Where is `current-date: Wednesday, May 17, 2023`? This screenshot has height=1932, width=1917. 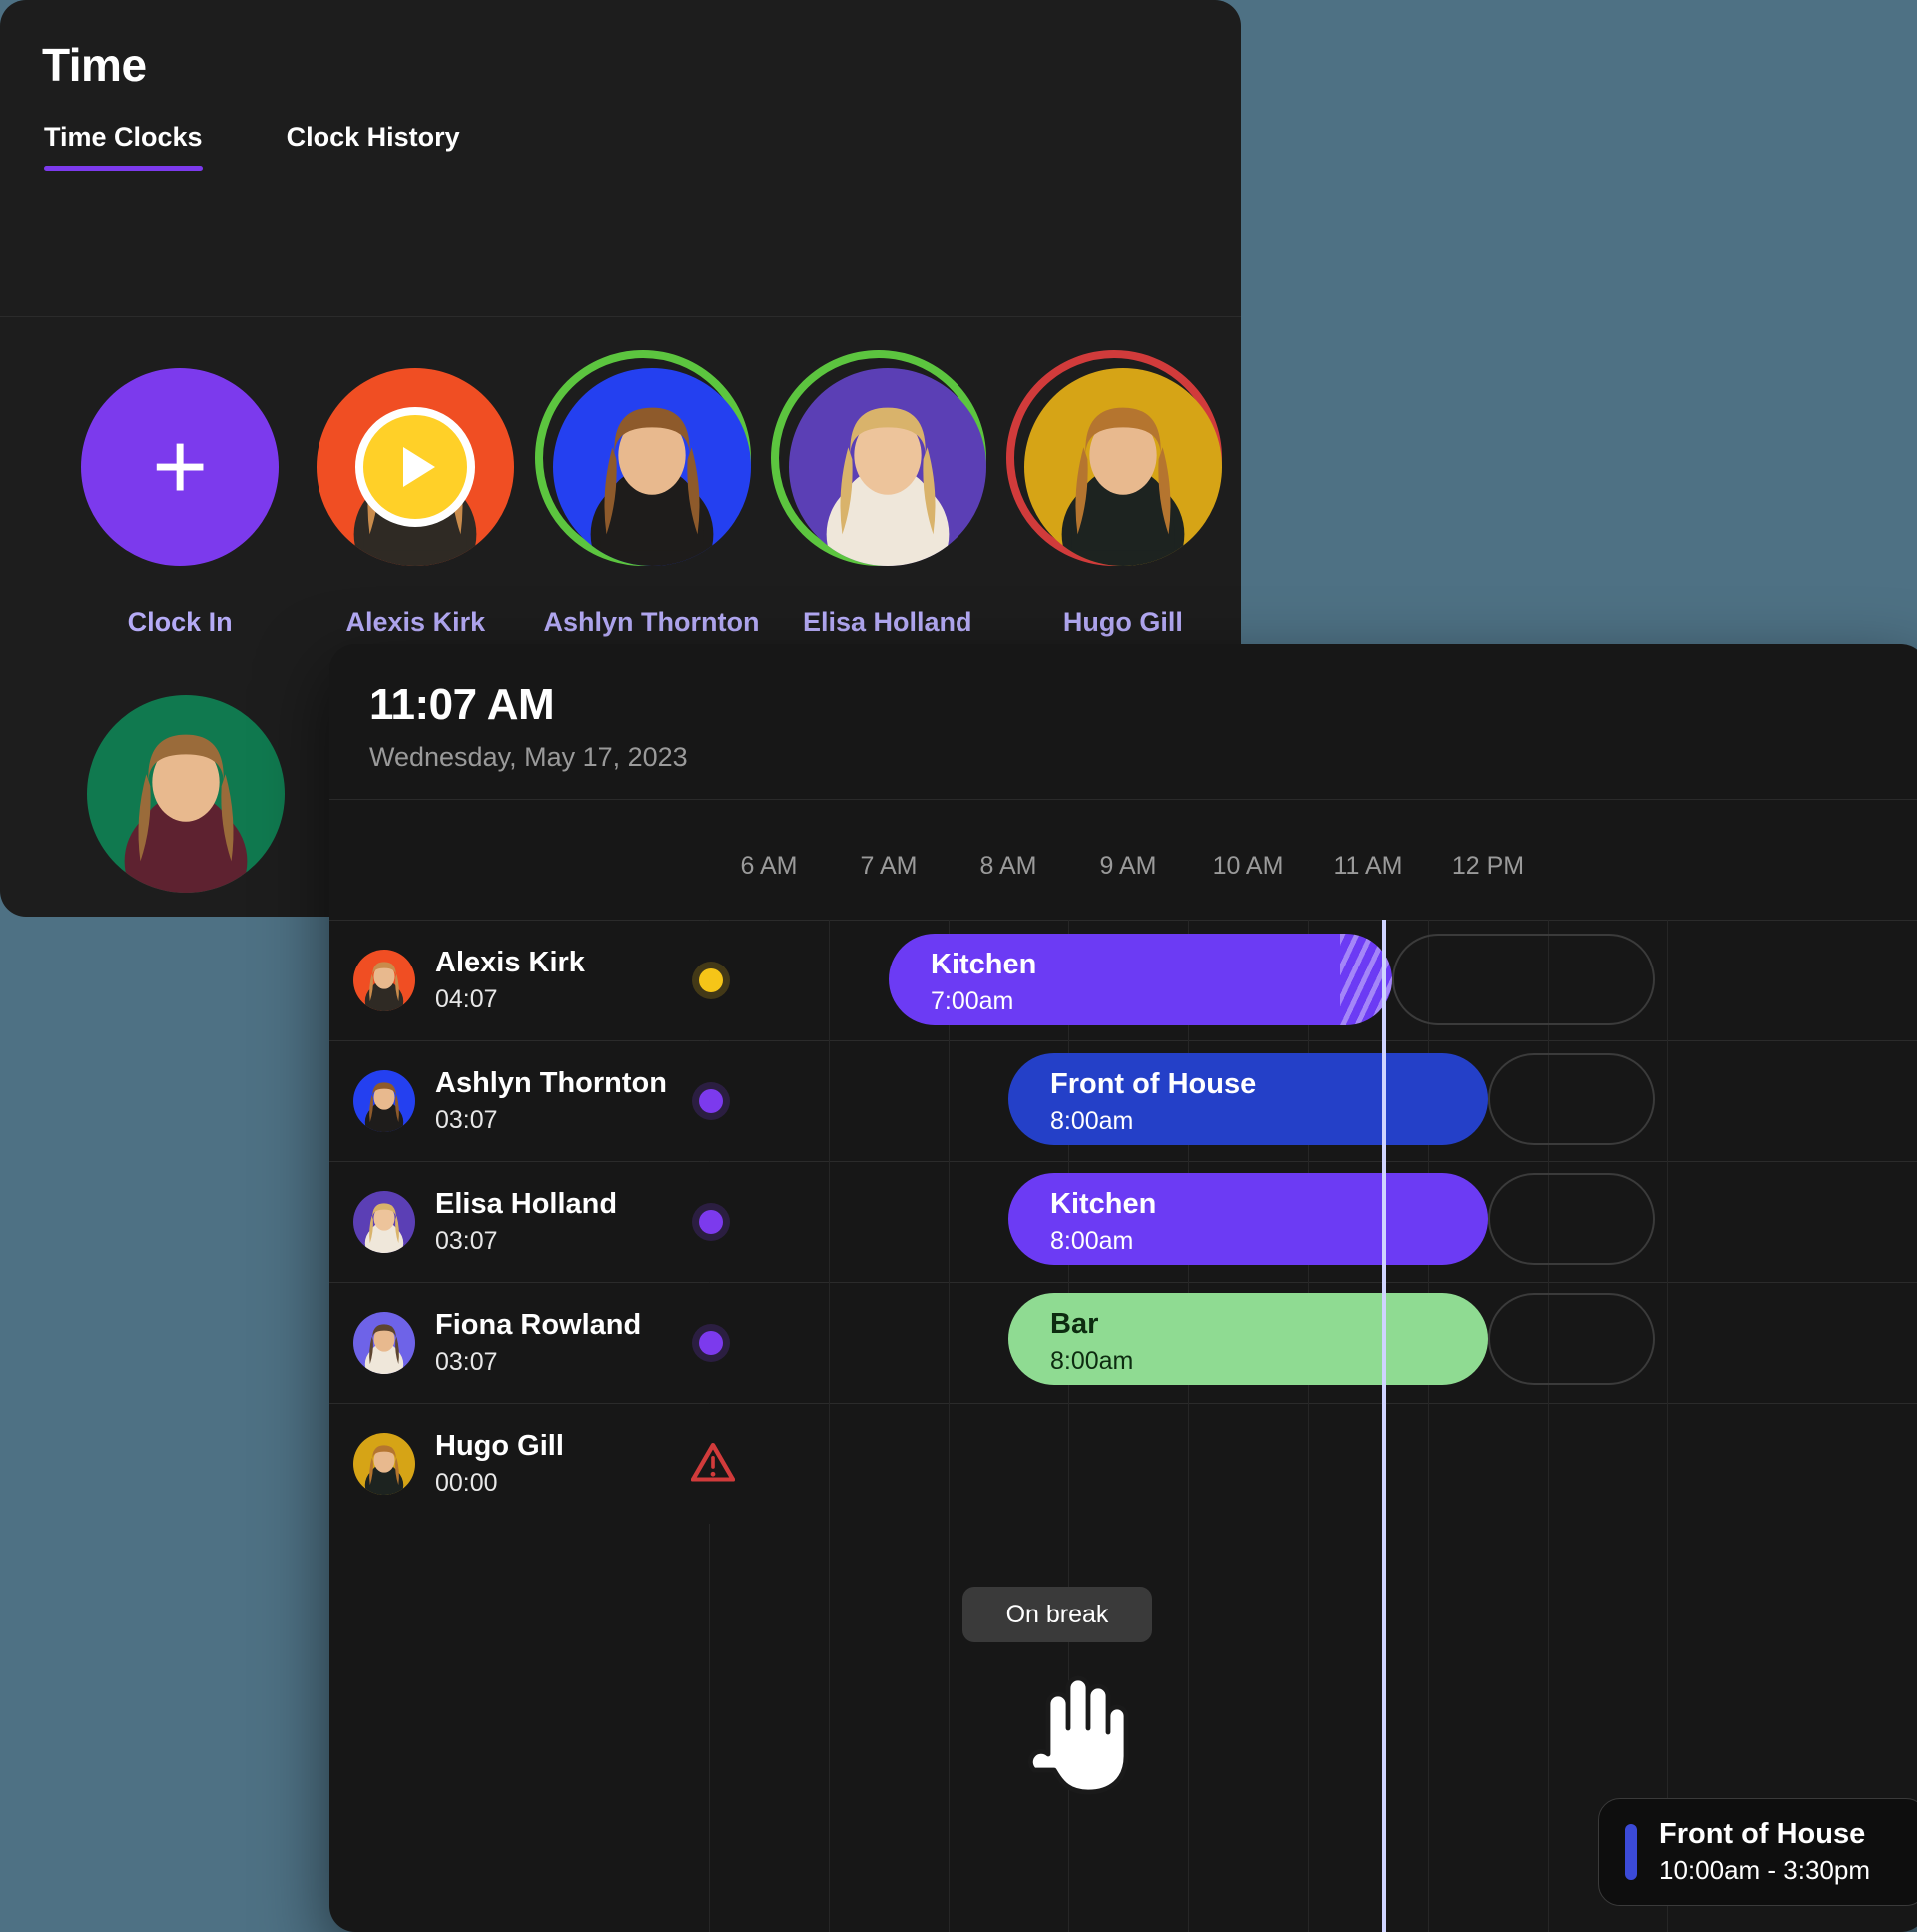
current-date: Wednesday, May 17, 2023 is located at coordinates (528, 757).